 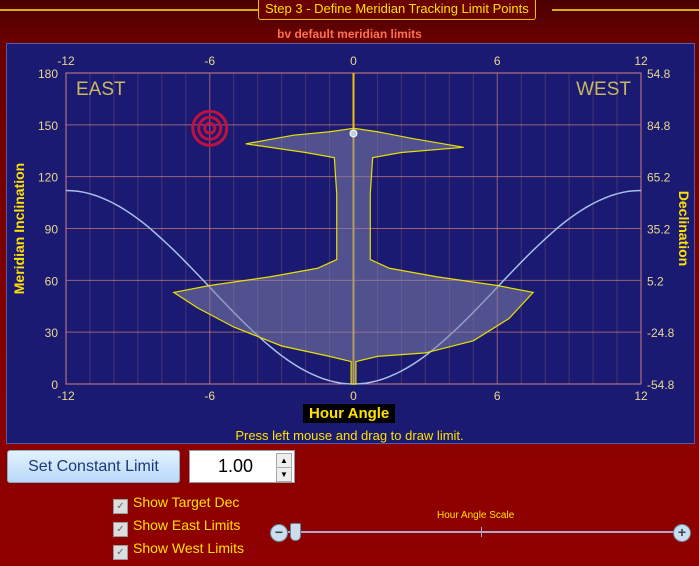 What do you see at coordinates (659, 230) in the screenshot?
I see `y2-tick-label: 35.2` at bounding box center [659, 230].